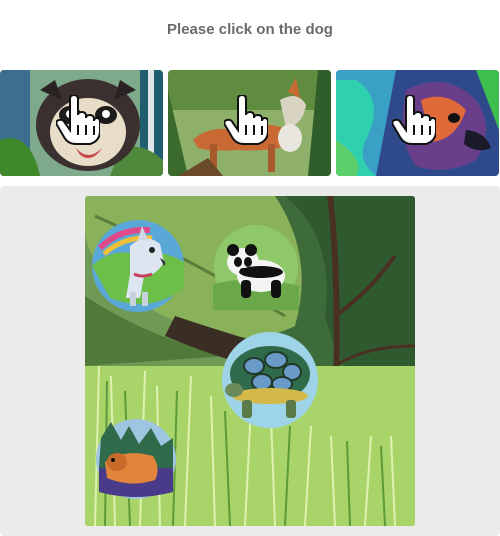 The width and height of the screenshot is (500, 536). What do you see at coordinates (256, 267) in the screenshot?
I see `panda-object` at bounding box center [256, 267].